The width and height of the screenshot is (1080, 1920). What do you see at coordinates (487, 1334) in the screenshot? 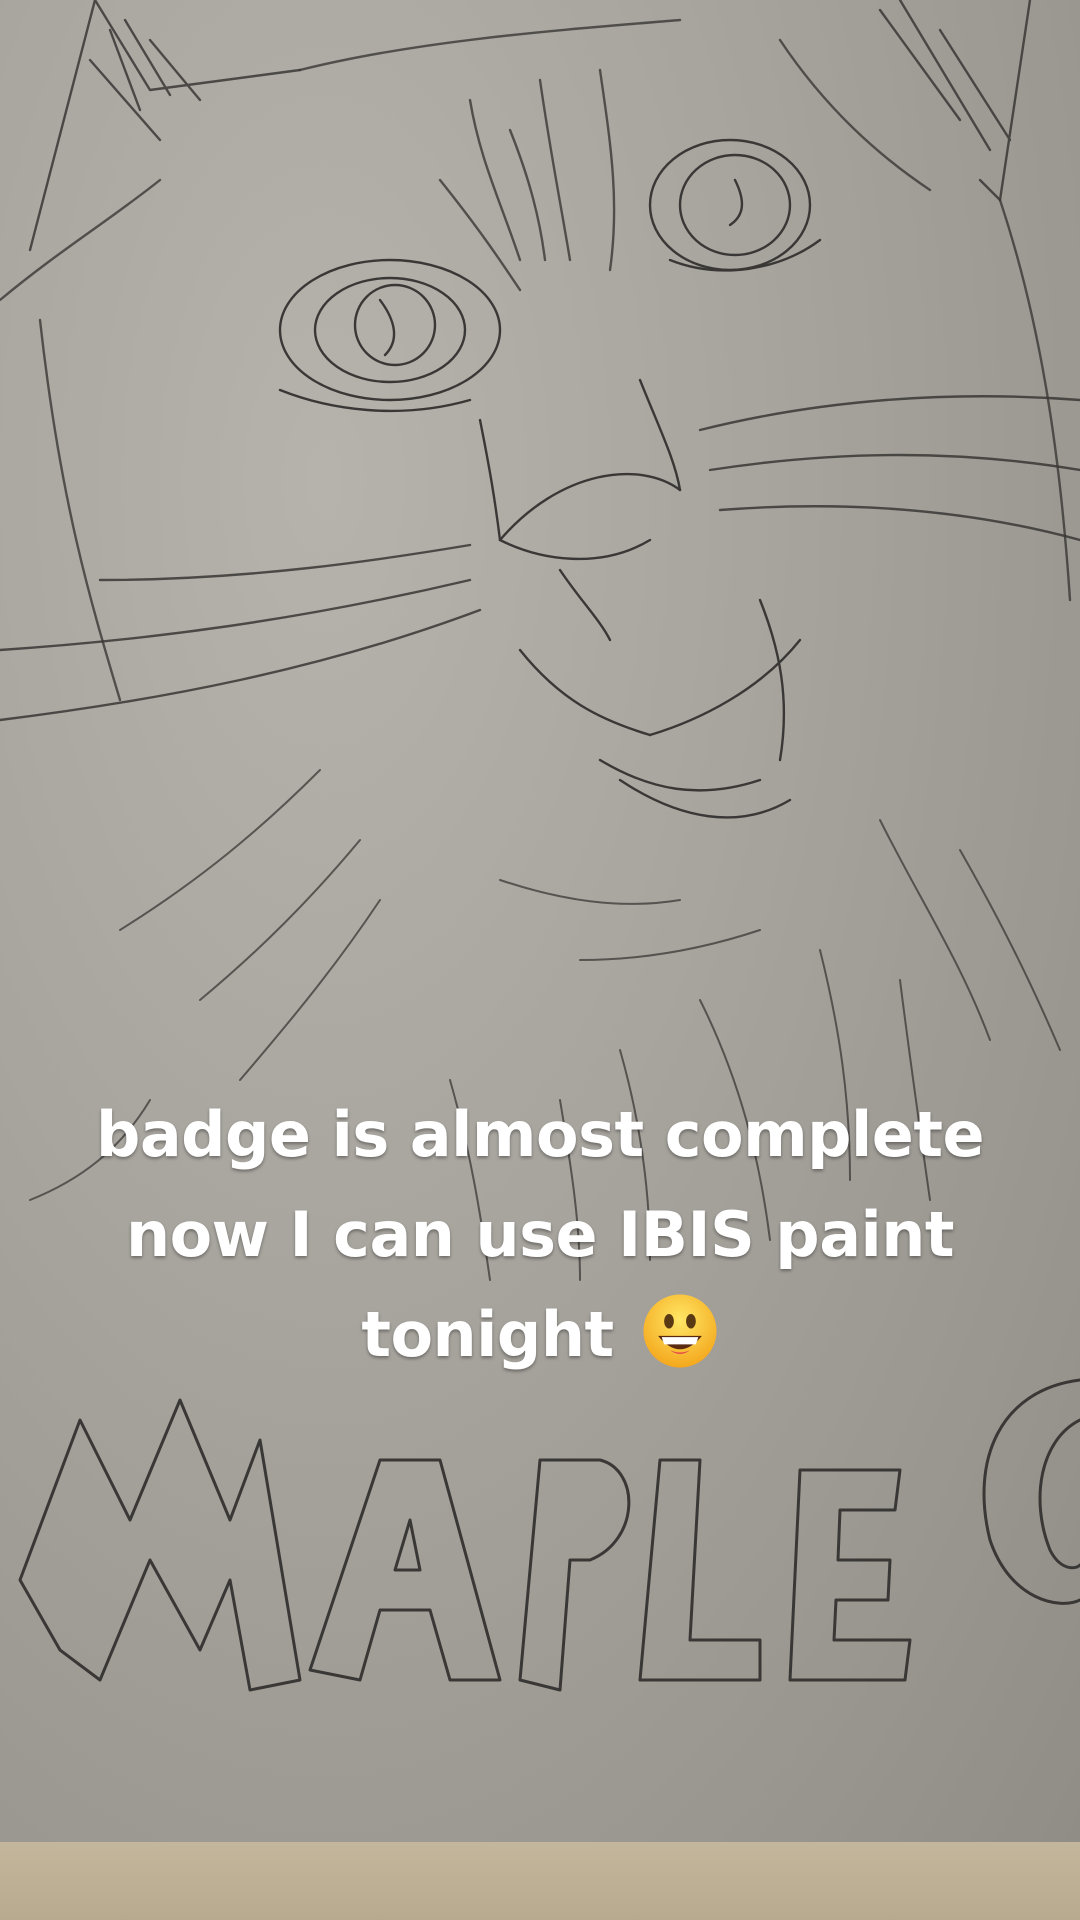
I see `caption-line-3-text: tonight` at bounding box center [487, 1334].